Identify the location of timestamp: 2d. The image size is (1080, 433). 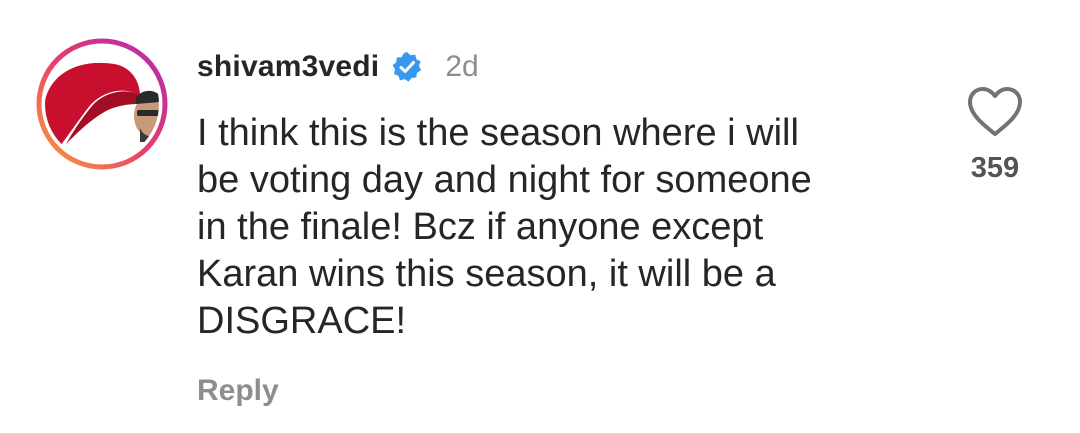
(462, 66).